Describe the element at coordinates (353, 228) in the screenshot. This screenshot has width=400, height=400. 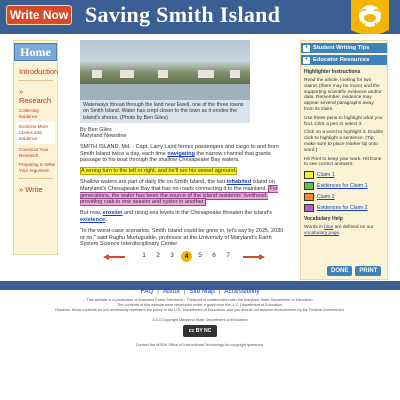
I see `vocab-text-part: are defined on our` at that location.